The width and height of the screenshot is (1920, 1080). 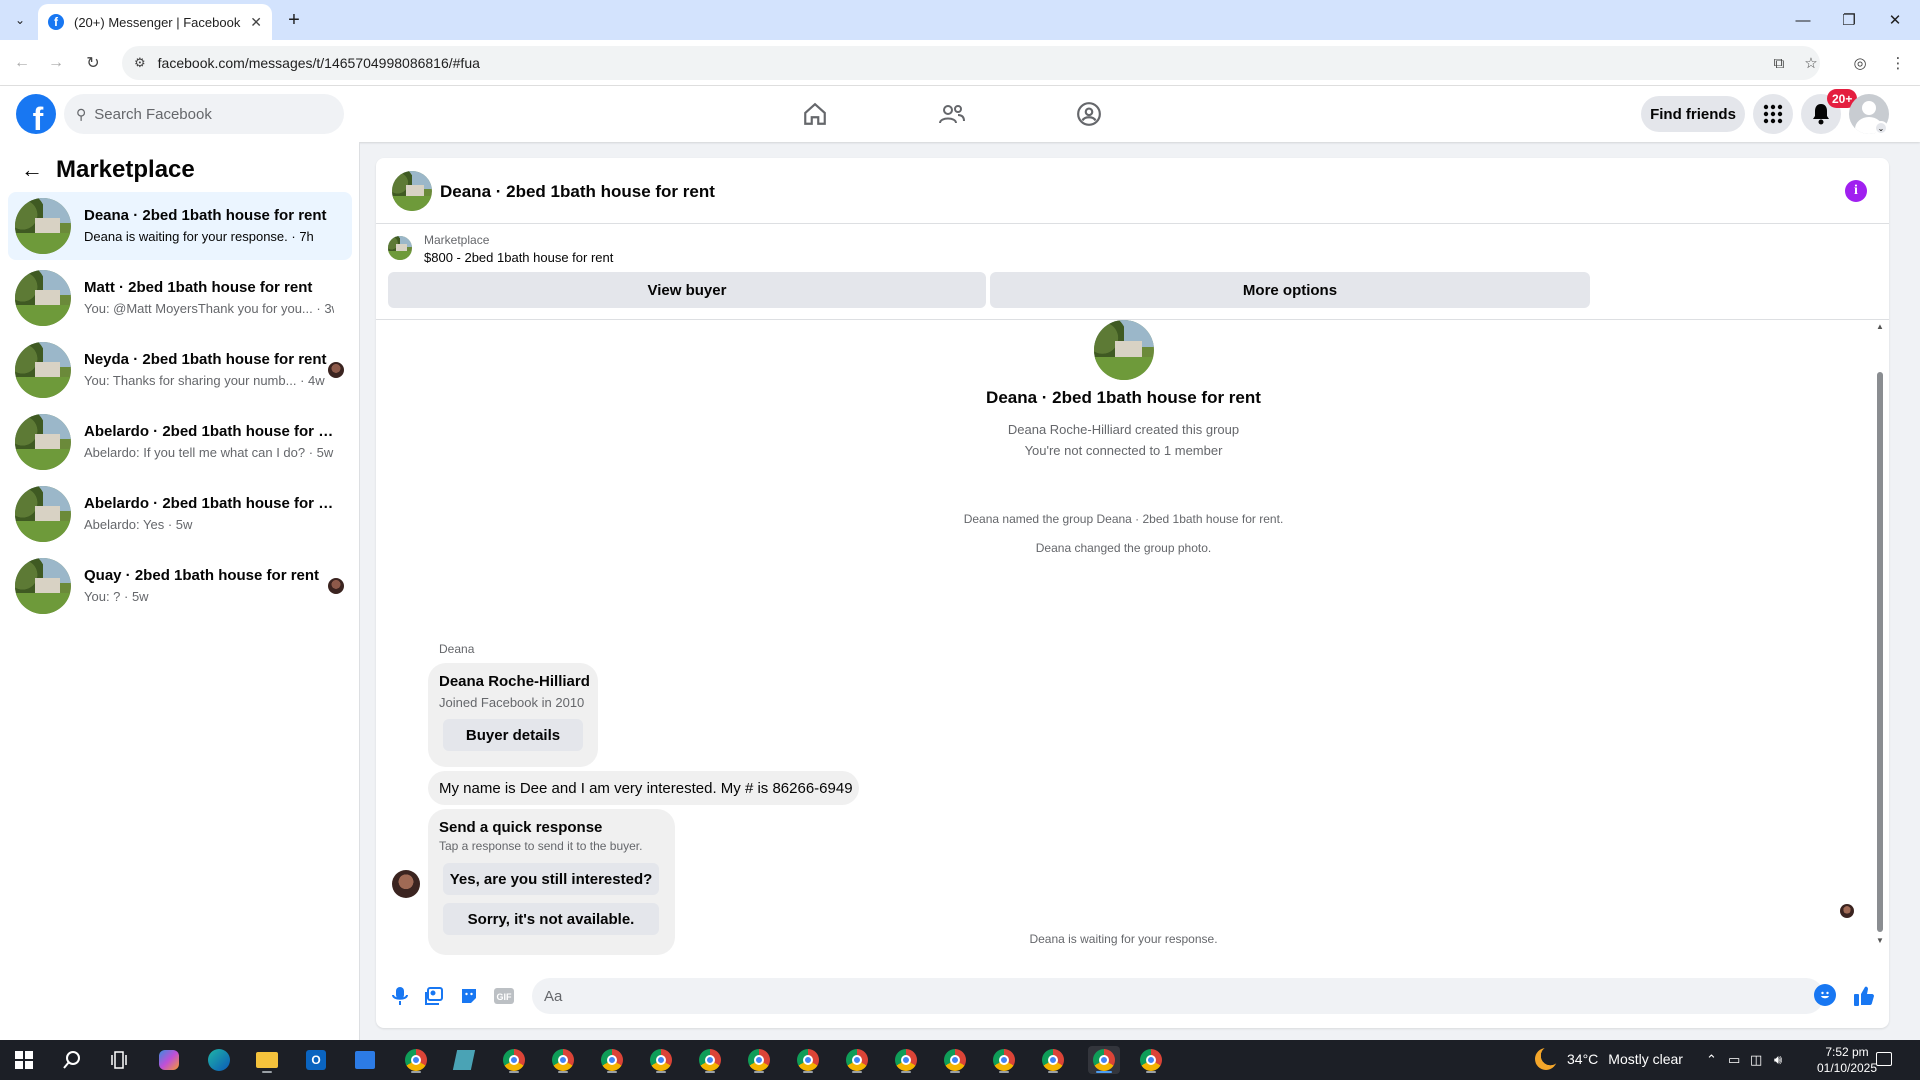 I want to click on restore-button: ❐, so click(x=1849, y=20).